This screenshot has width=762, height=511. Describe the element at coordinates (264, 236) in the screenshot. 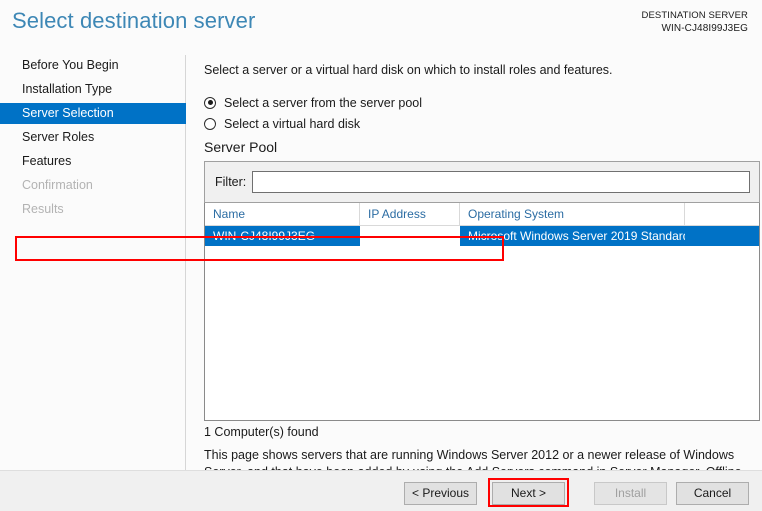

I see `cell-server-name: WIN-CJ48I99J3EG` at that location.